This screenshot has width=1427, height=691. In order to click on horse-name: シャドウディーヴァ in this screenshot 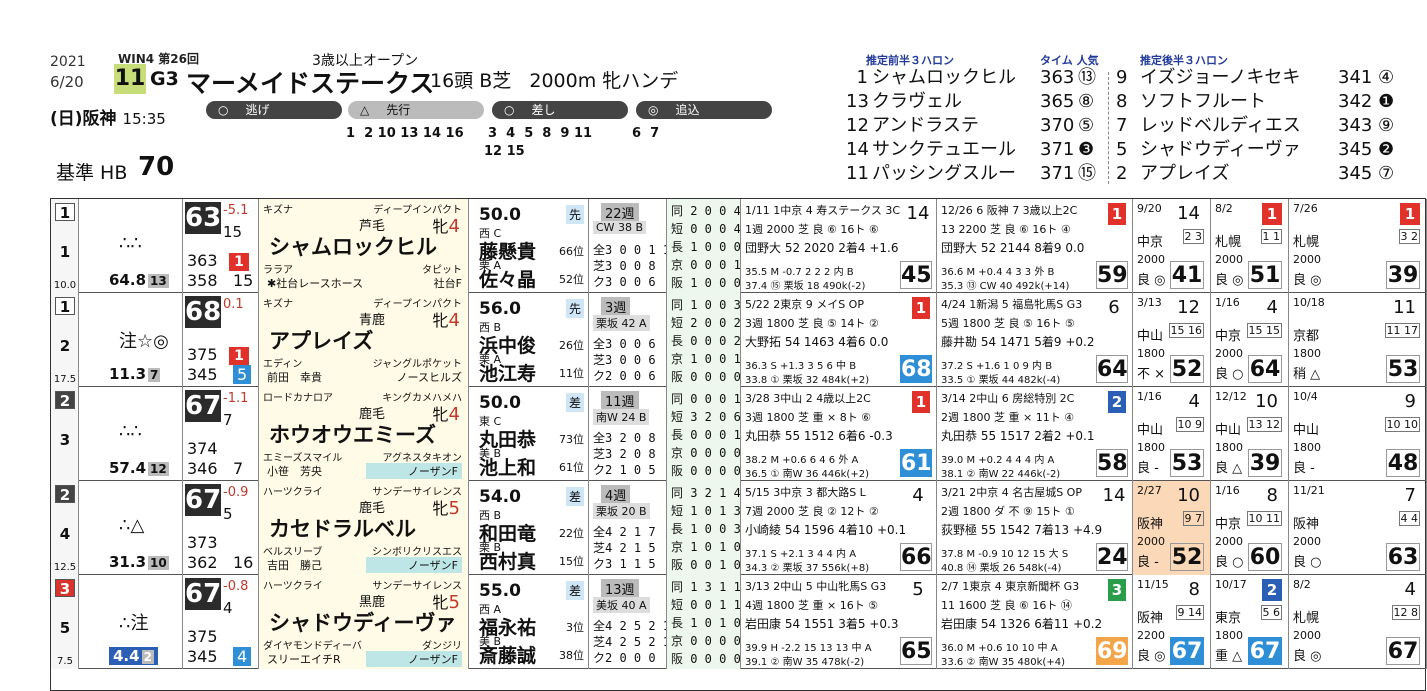, I will do `click(363, 622)`.